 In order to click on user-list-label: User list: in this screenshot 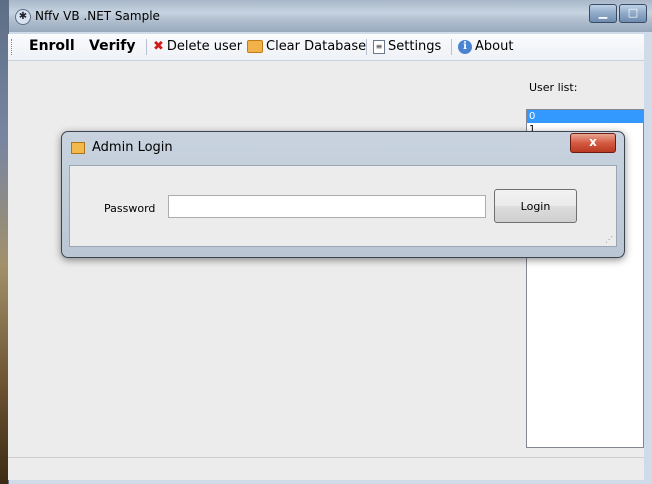, I will do `click(553, 87)`.